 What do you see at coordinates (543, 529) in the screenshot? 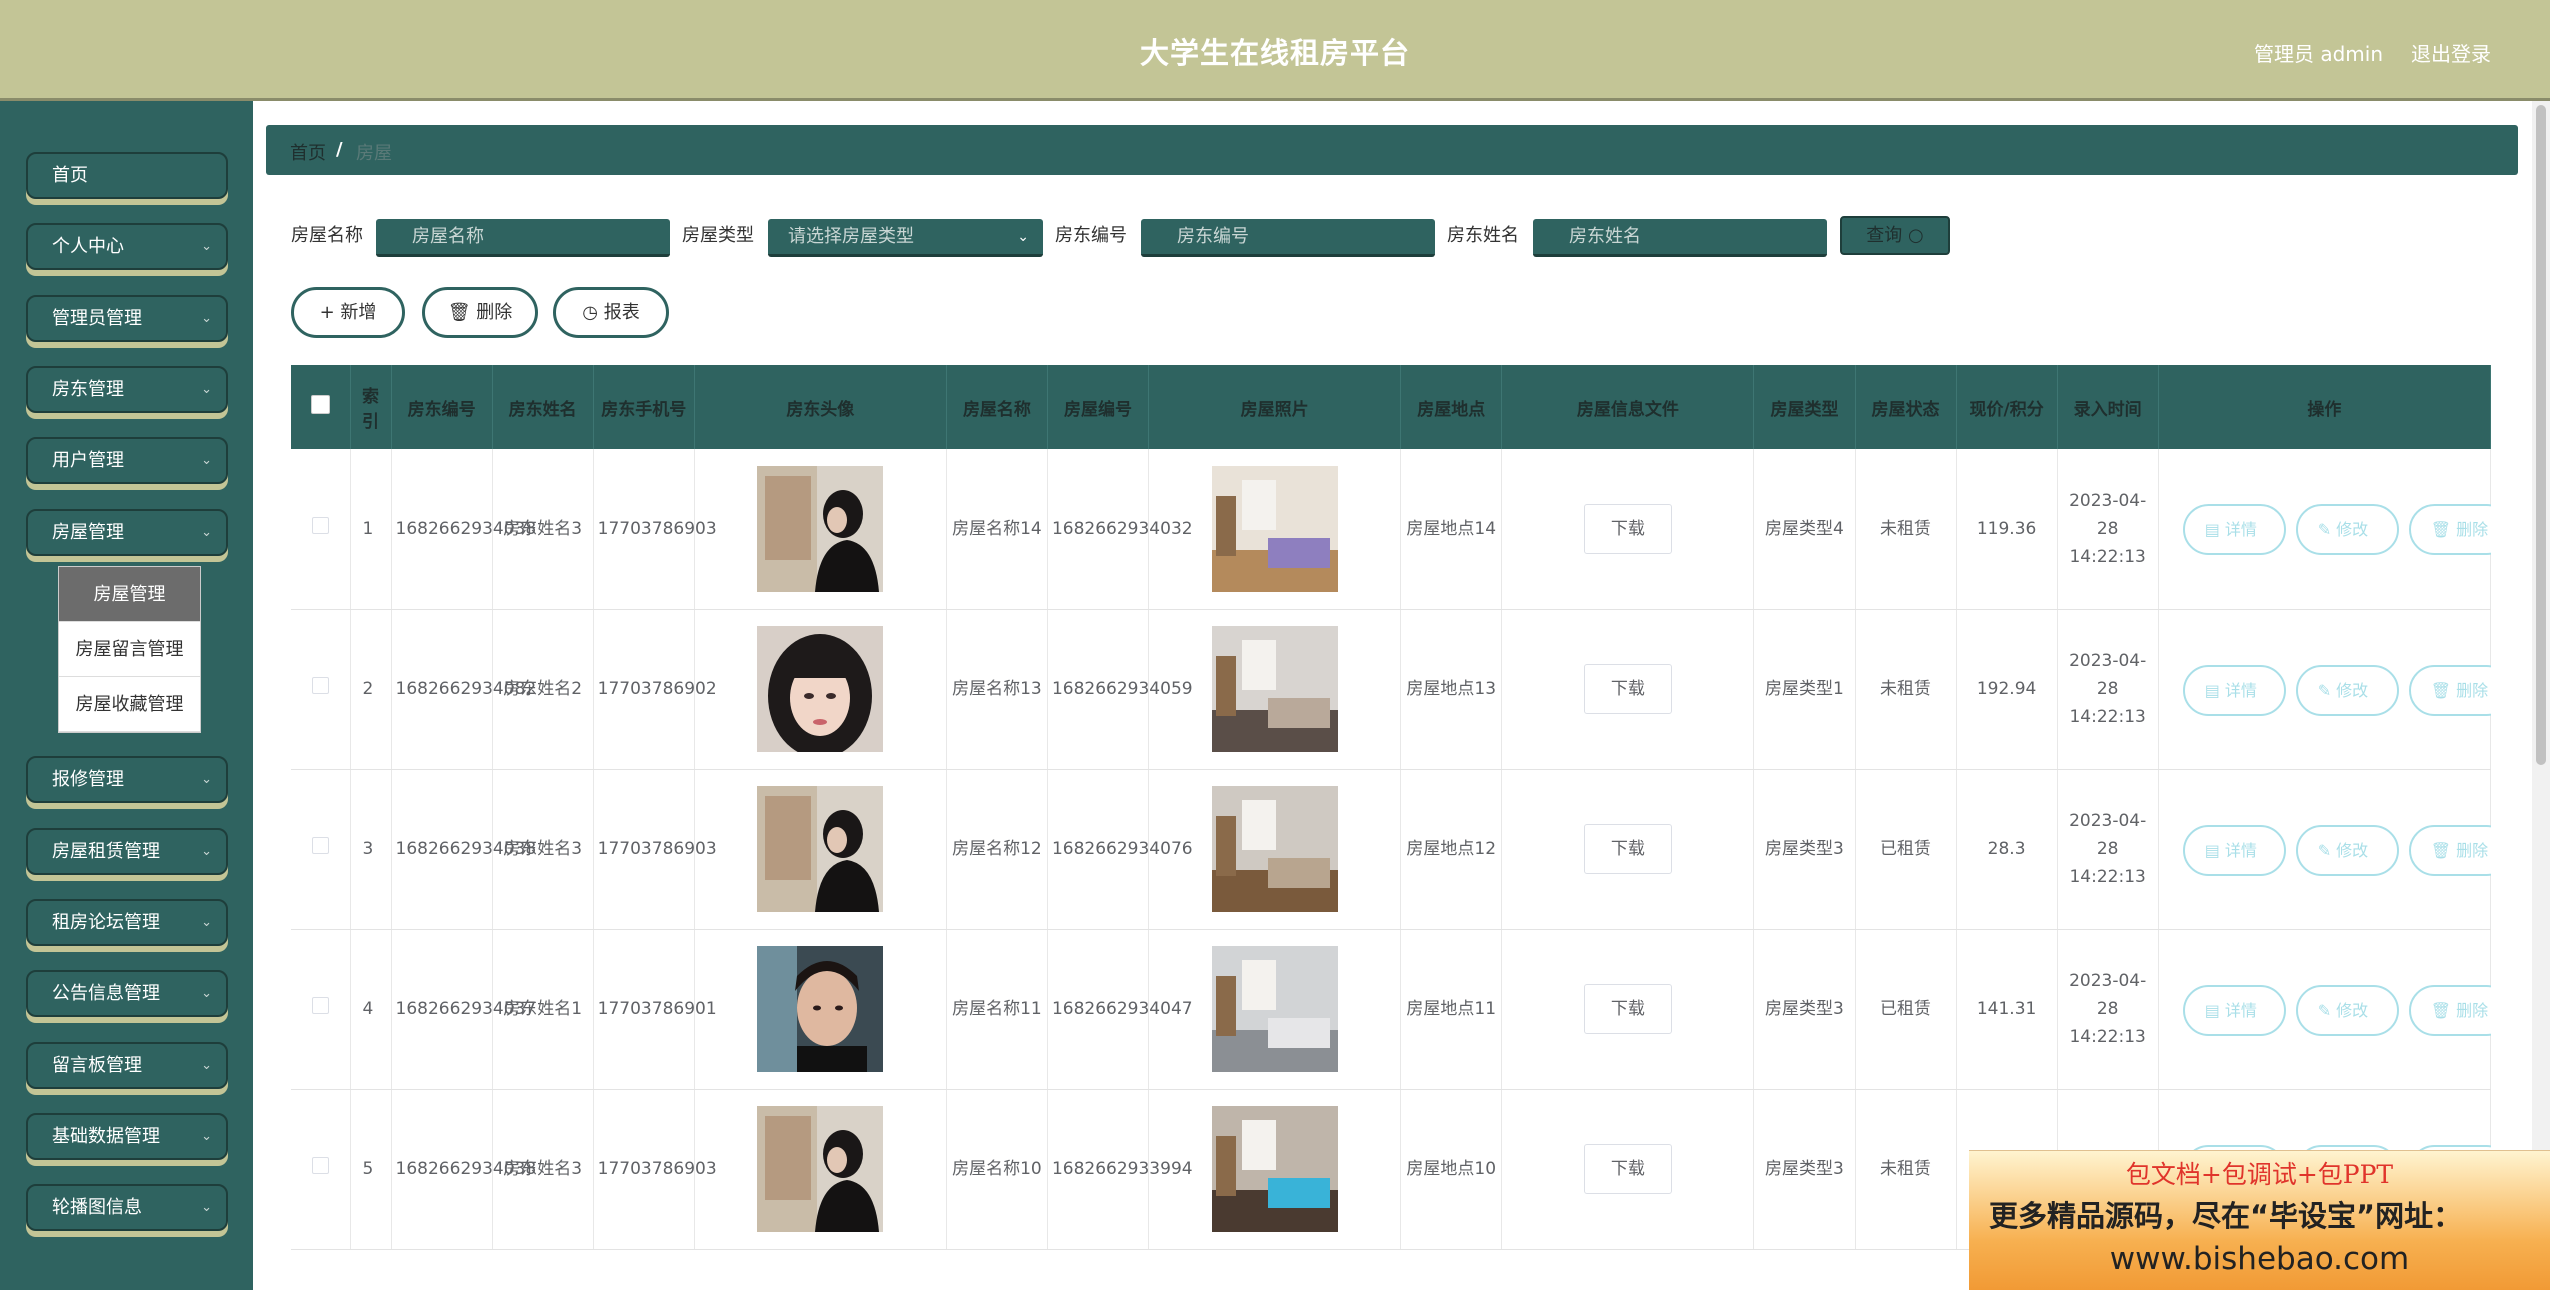
I see `cell-owner-name: 房东姓名3` at bounding box center [543, 529].